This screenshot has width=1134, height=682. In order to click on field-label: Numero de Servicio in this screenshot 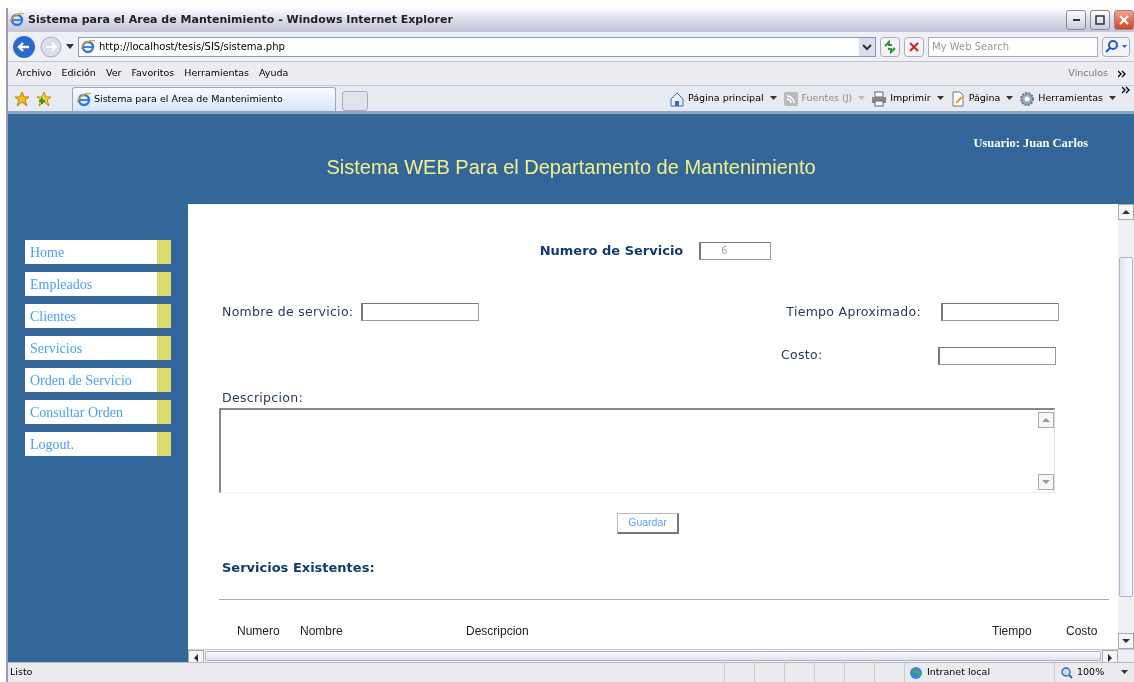, I will do `click(611, 251)`.